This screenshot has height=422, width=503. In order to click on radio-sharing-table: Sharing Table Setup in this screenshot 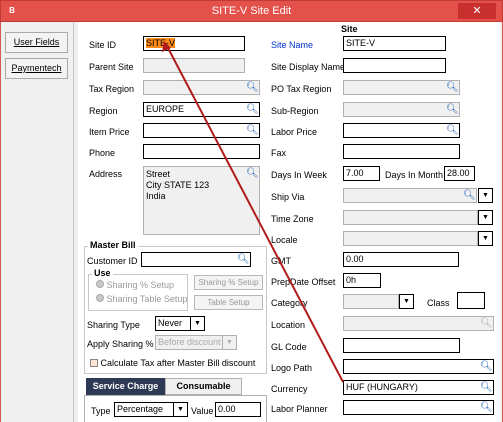, I will do `click(141, 299)`.